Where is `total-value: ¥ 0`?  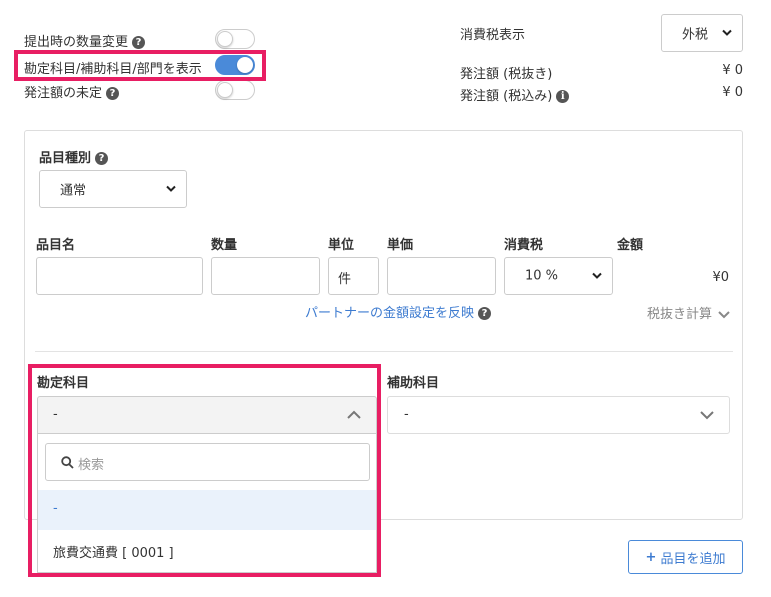 total-value: ¥ 0 is located at coordinates (732, 92).